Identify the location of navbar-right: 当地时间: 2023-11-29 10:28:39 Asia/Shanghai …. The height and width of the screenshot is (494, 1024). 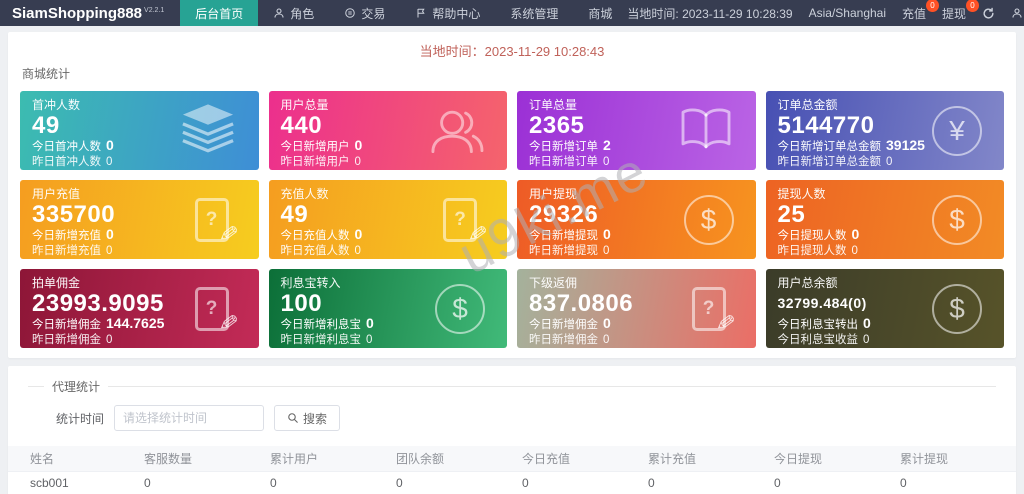
(825, 13).